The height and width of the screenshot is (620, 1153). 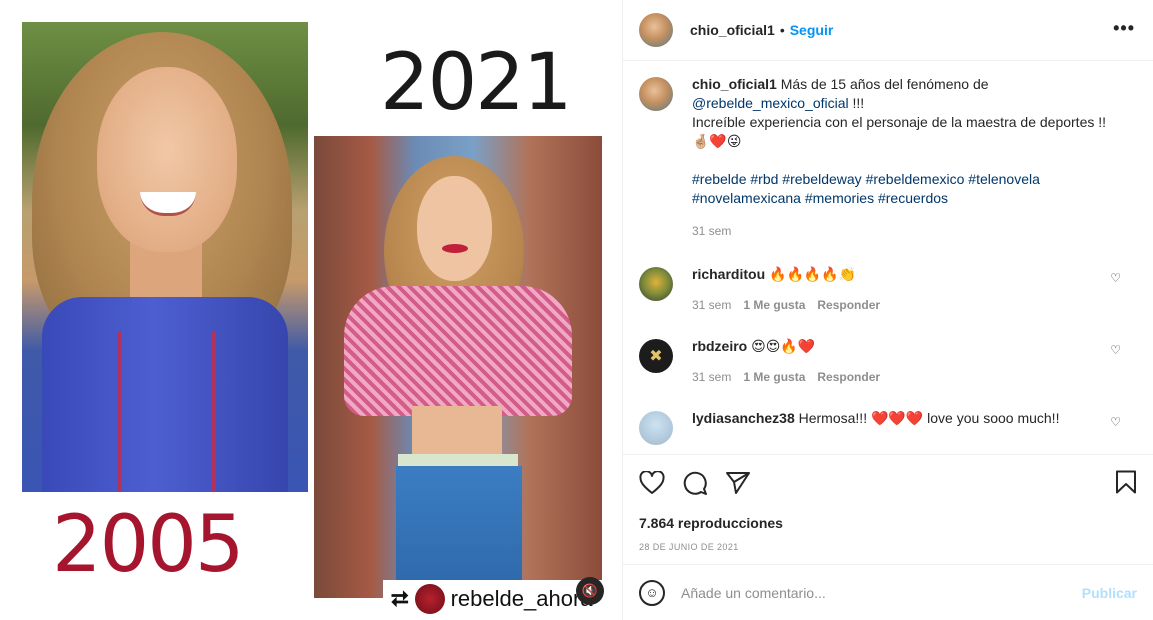 What do you see at coordinates (1124, 28) in the screenshot?
I see `more-options-icon: •••` at bounding box center [1124, 28].